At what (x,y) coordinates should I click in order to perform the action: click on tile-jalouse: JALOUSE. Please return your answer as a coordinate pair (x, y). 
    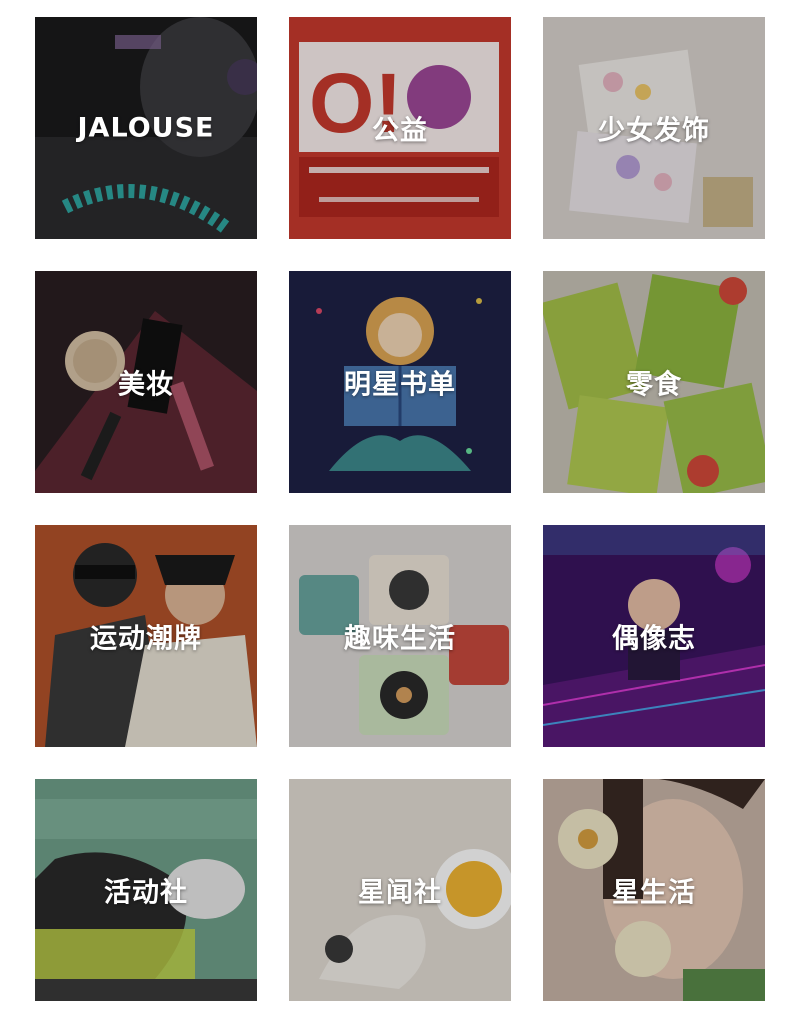
    Looking at the image, I should click on (146, 128).